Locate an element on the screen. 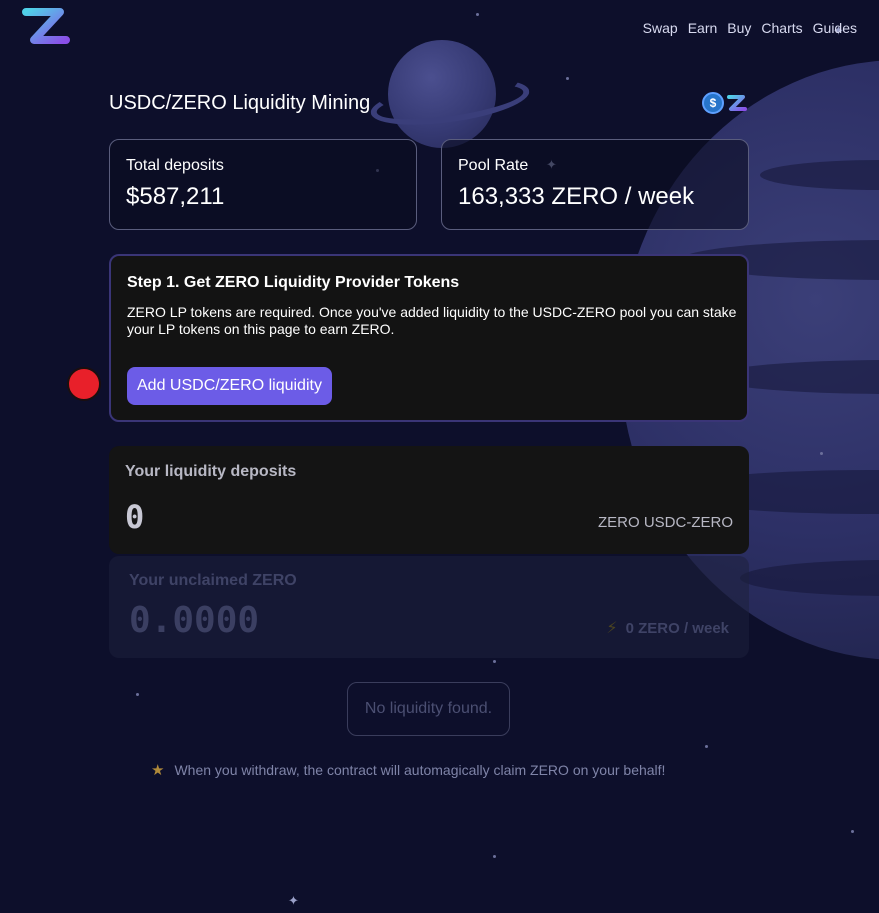 The width and height of the screenshot is (879, 913). nav-buy: Buy is located at coordinates (739, 28).